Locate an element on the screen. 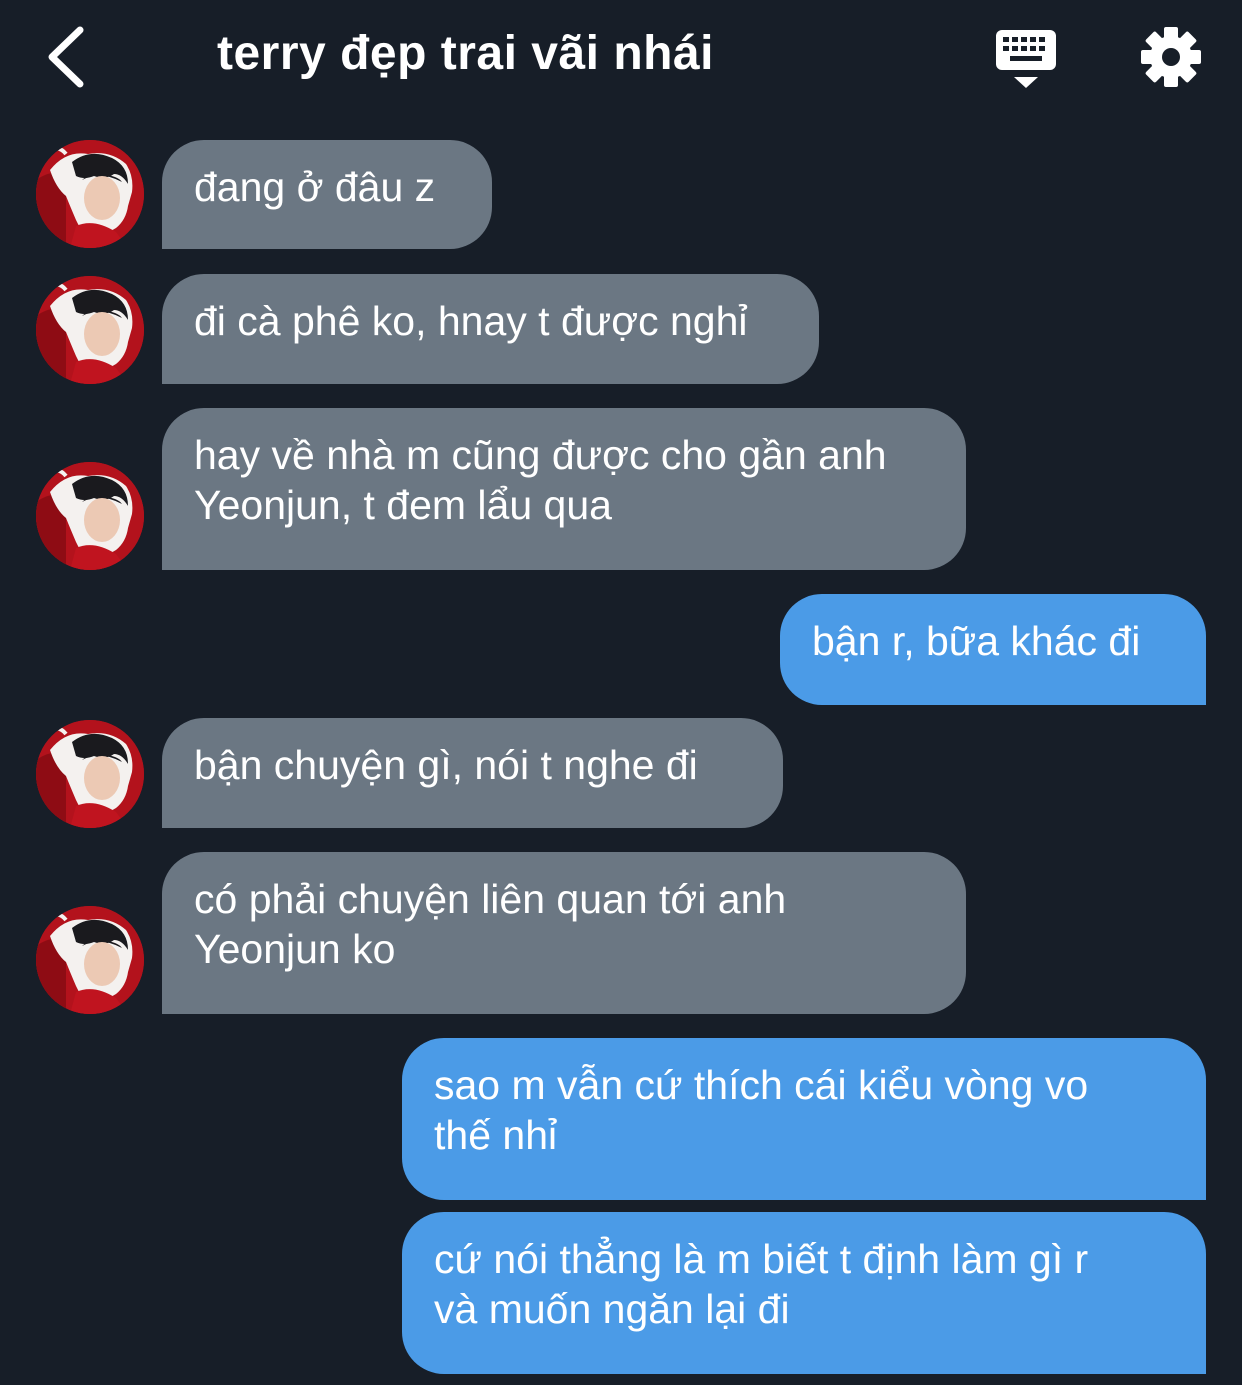 The image size is (1242, 1385). back-button is located at coordinates (70, 57).